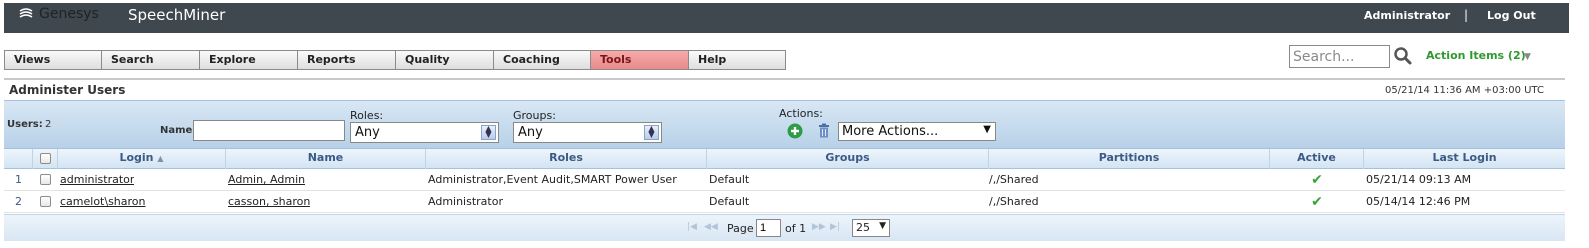 Image resolution: width=1589 pixels, height=248 pixels. Describe the element at coordinates (801, 113) in the screenshot. I see `actions-label: Actions:` at that location.